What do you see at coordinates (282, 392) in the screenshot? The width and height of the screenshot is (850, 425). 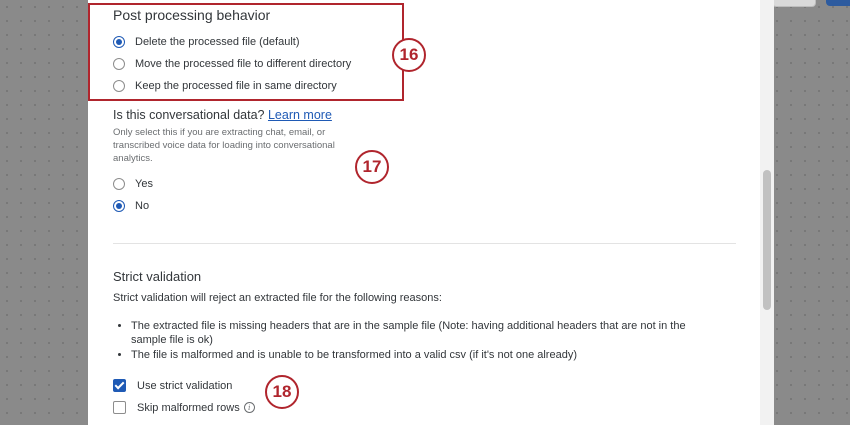 I see `step-badge-18: 18` at bounding box center [282, 392].